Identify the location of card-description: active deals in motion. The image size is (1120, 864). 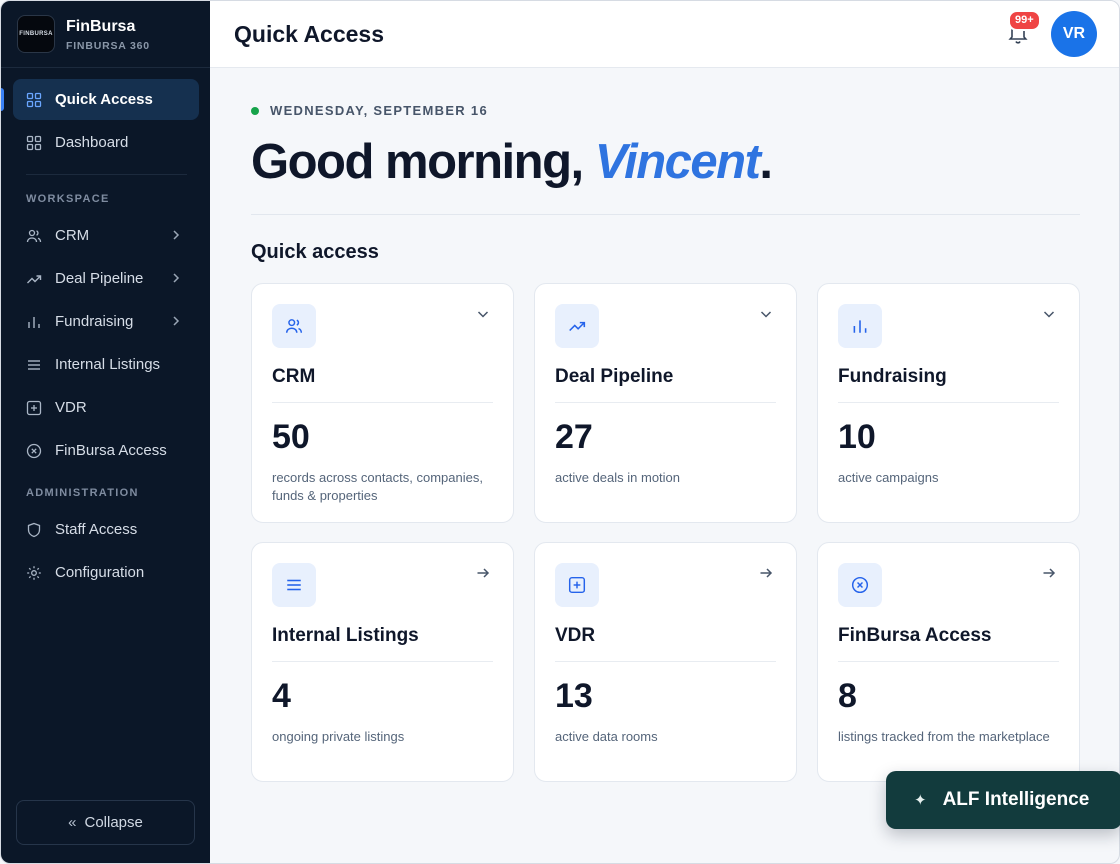
(618, 477).